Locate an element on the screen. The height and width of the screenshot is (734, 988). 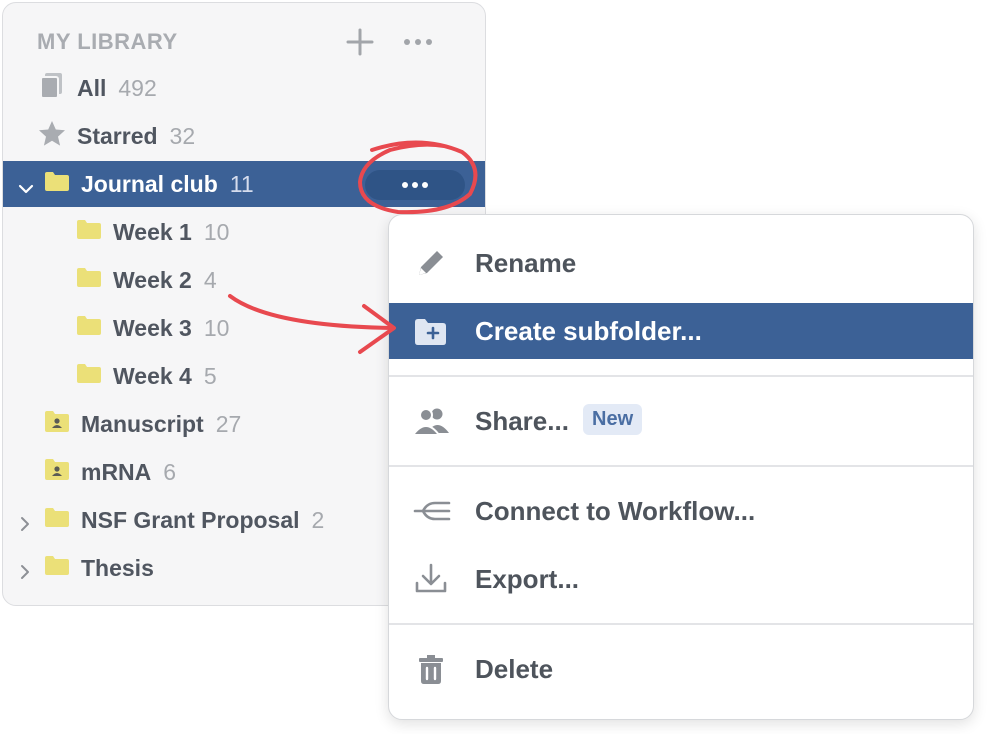
sidebar-item-label: All is located at coordinates (92, 87).